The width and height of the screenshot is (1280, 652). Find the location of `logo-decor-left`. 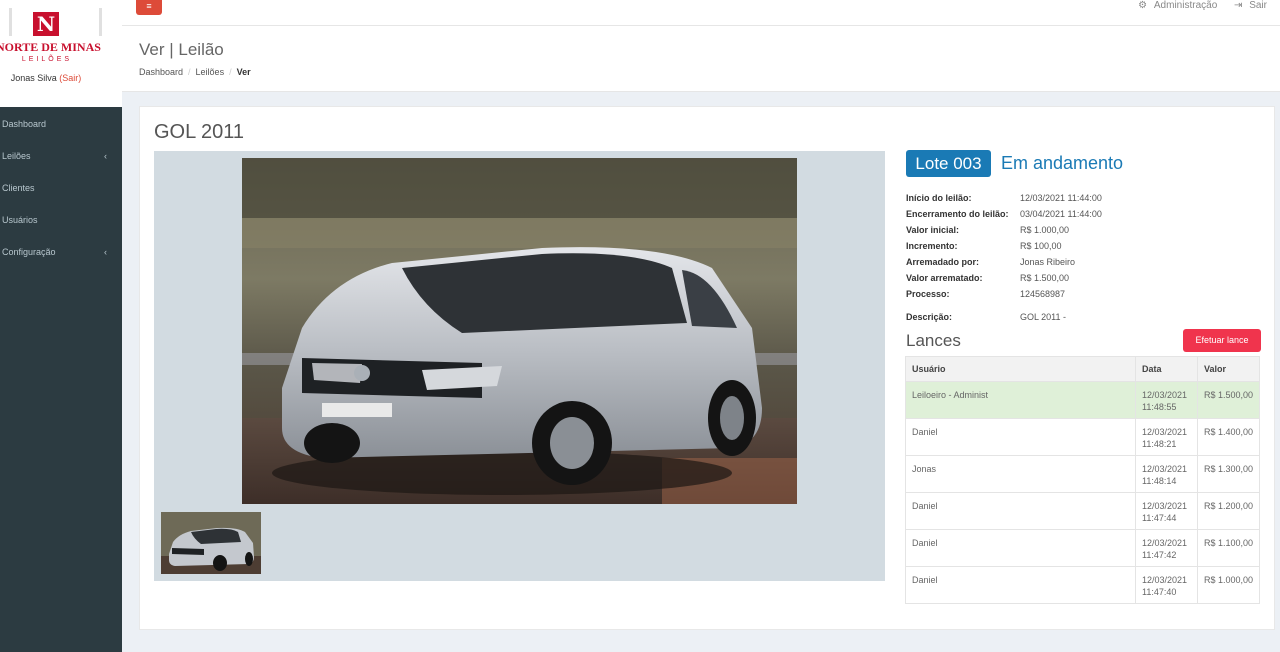

logo-decor-left is located at coordinates (10, 22).